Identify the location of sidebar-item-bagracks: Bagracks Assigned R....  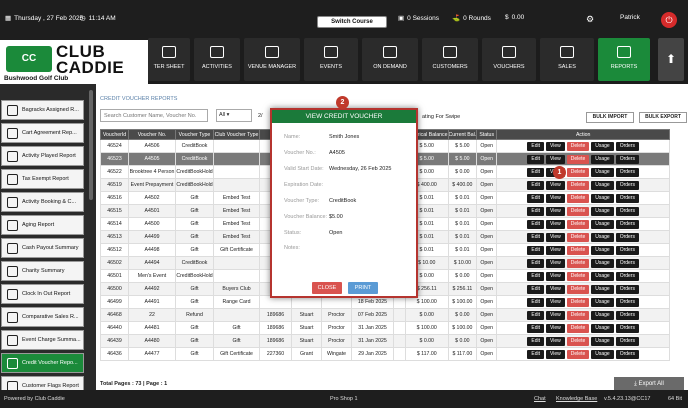
(42, 110).